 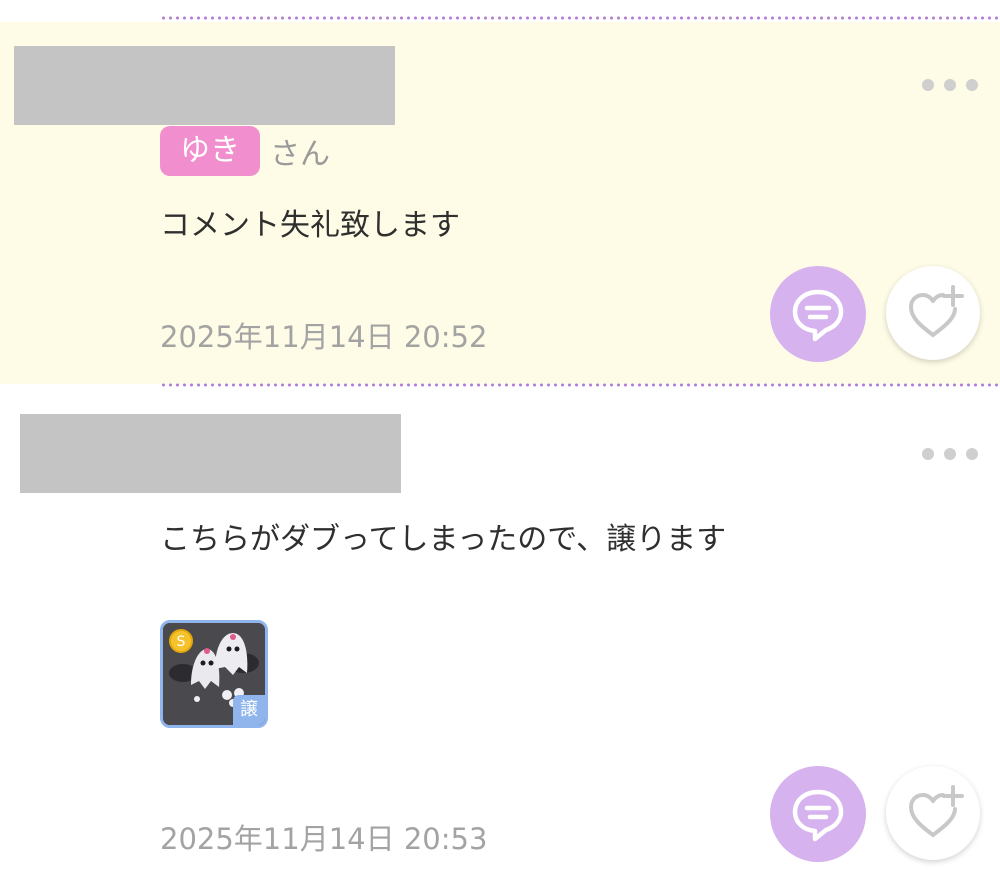 What do you see at coordinates (181, 641) in the screenshot?
I see `coin-icon: S` at bounding box center [181, 641].